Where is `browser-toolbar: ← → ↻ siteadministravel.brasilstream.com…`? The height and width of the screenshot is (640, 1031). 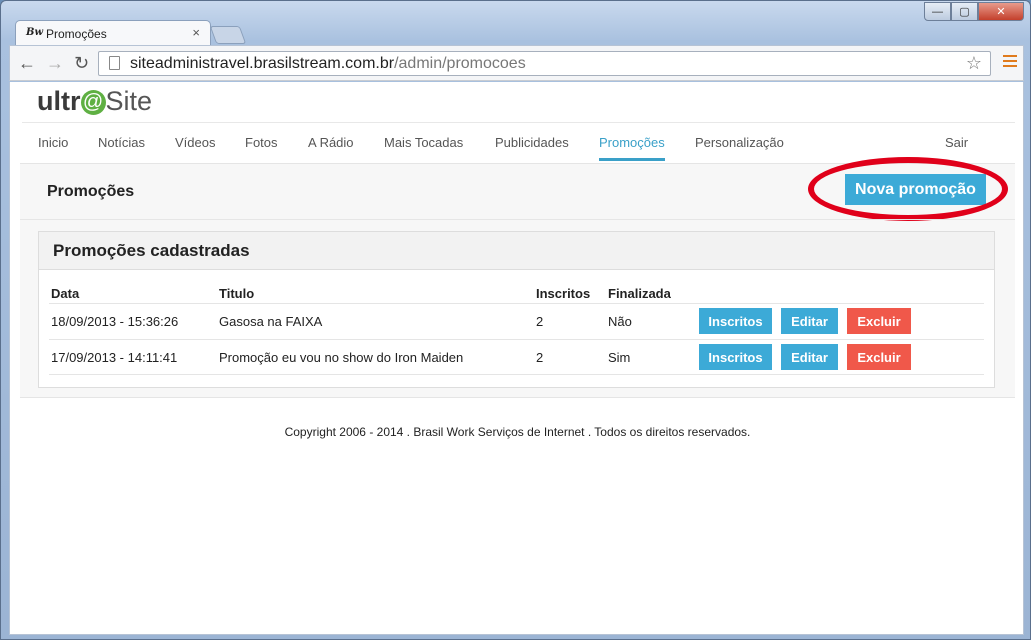 browser-toolbar: ← → ↻ siteadministravel.brasilstream.com… is located at coordinates (516, 63).